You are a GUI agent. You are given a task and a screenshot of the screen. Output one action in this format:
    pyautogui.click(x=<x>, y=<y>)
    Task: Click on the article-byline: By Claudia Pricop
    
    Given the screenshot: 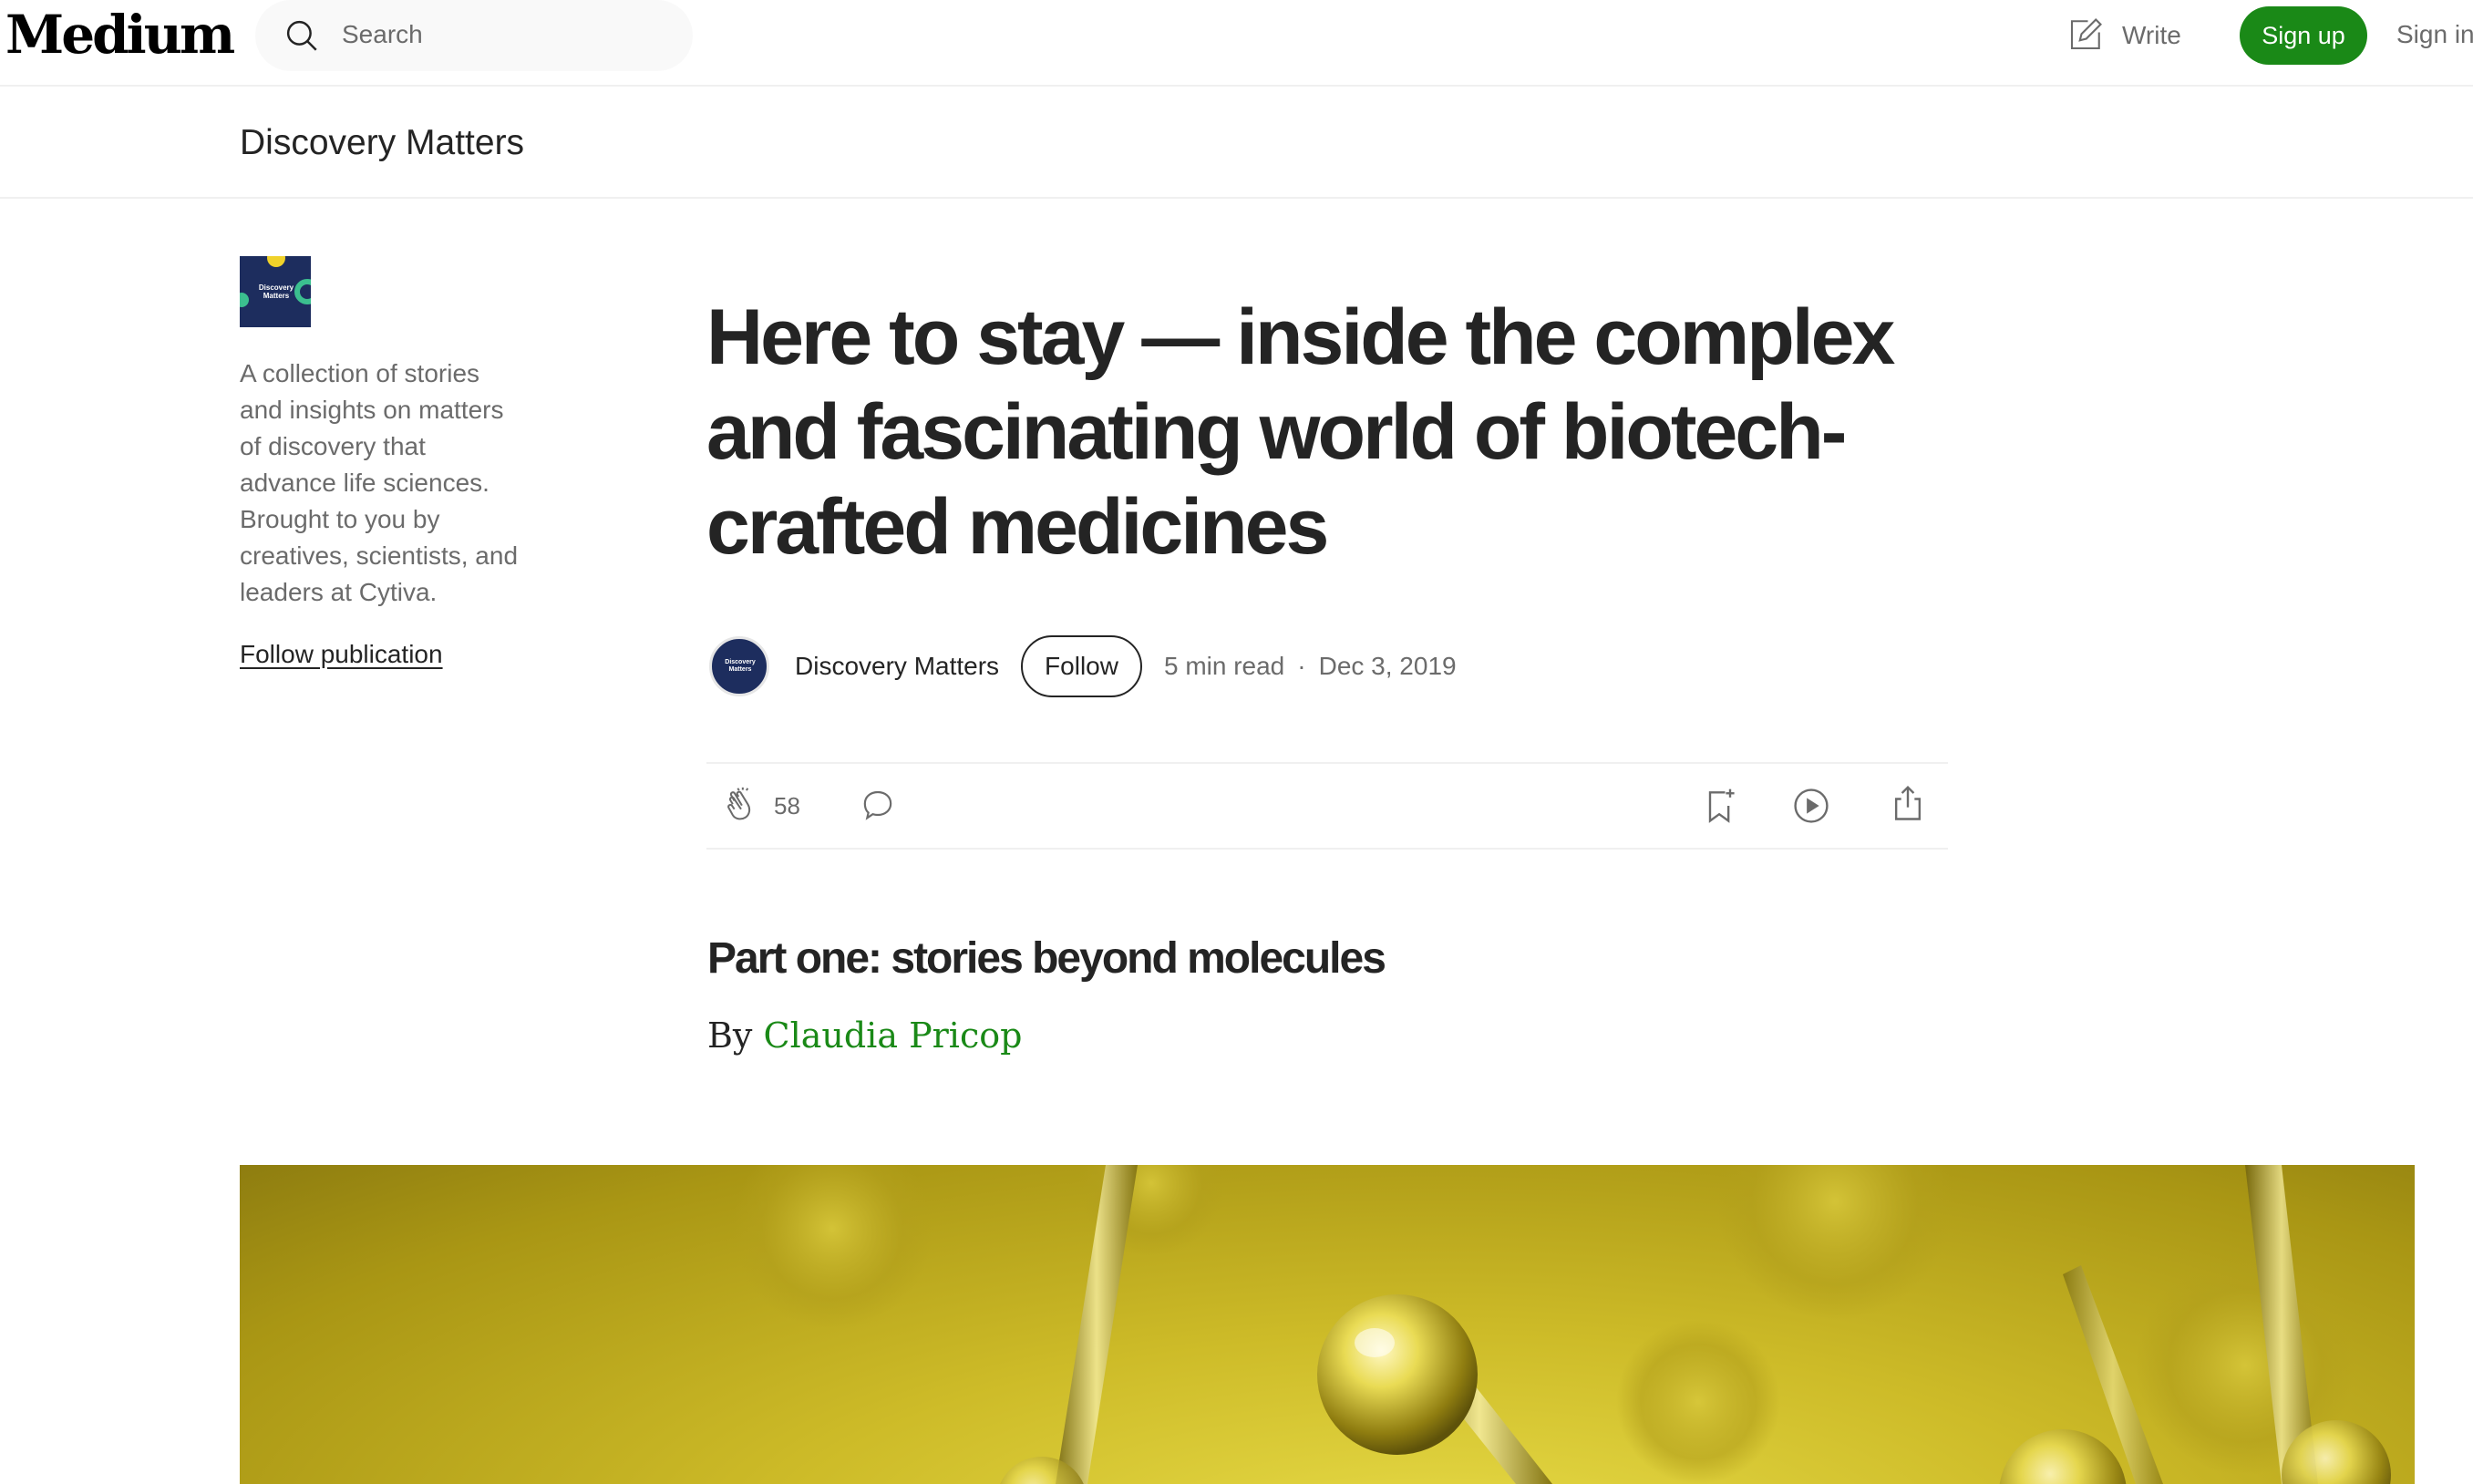 What is the action you would take?
    pyautogui.click(x=864, y=1035)
    